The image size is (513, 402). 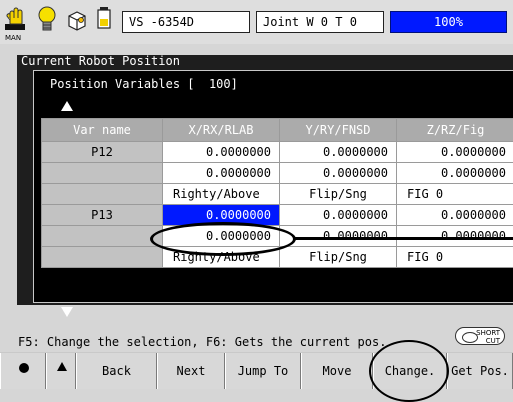 What do you see at coordinates (409, 371) in the screenshot?
I see `callout-ellipse-change-button` at bounding box center [409, 371].